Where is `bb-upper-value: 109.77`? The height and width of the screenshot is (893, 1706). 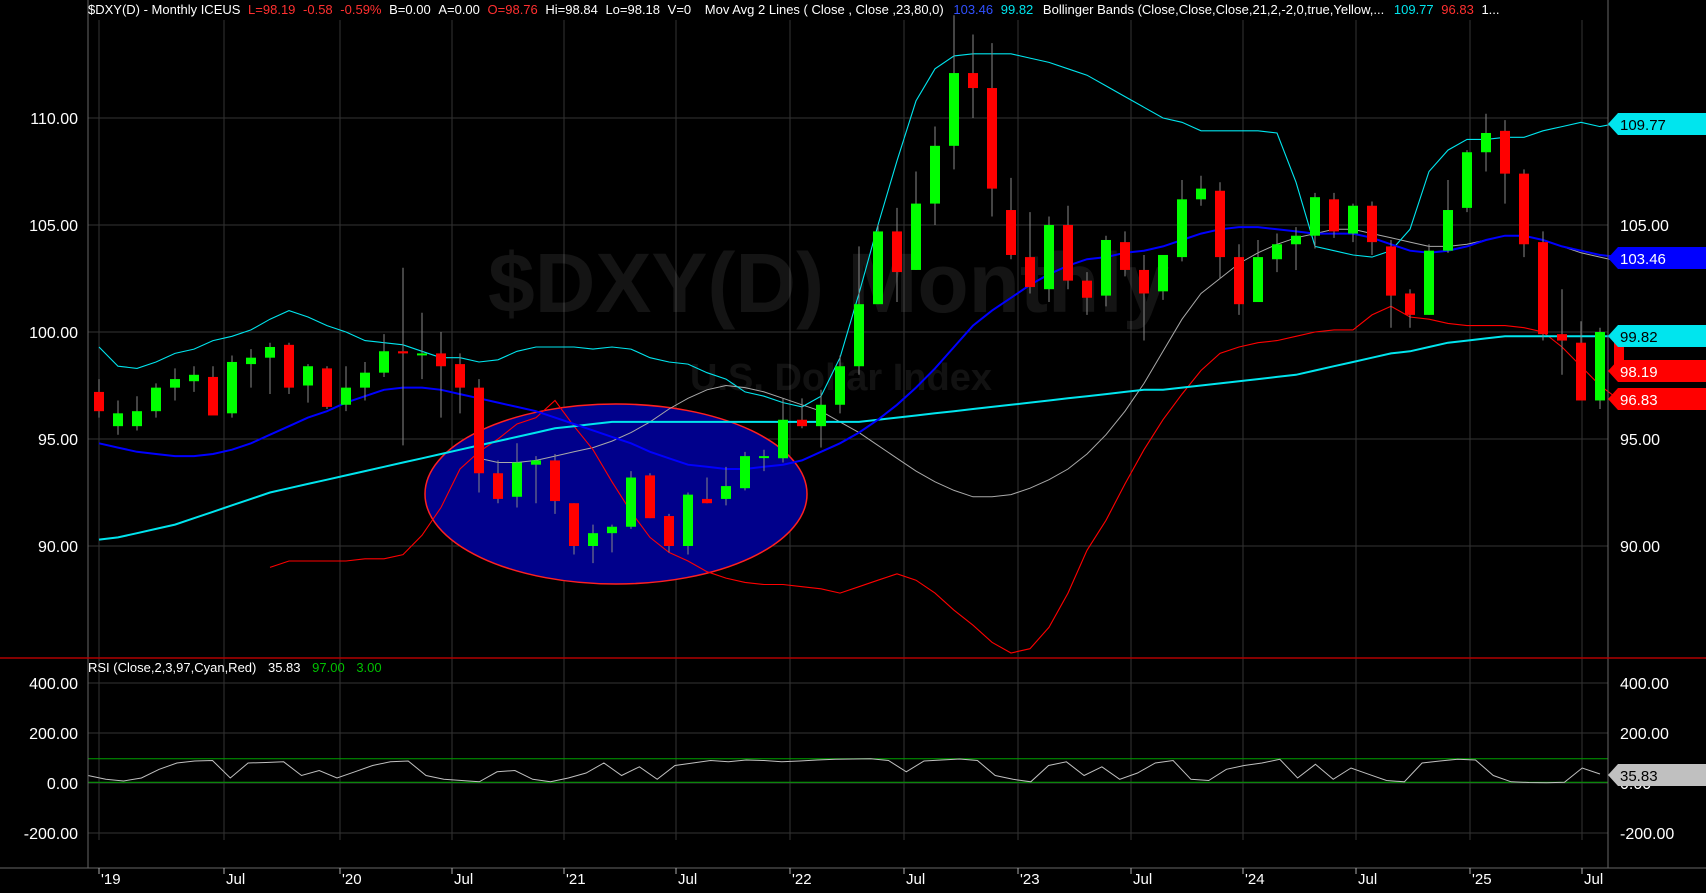
bb-upper-value: 109.77 is located at coordinates (1413, 9).